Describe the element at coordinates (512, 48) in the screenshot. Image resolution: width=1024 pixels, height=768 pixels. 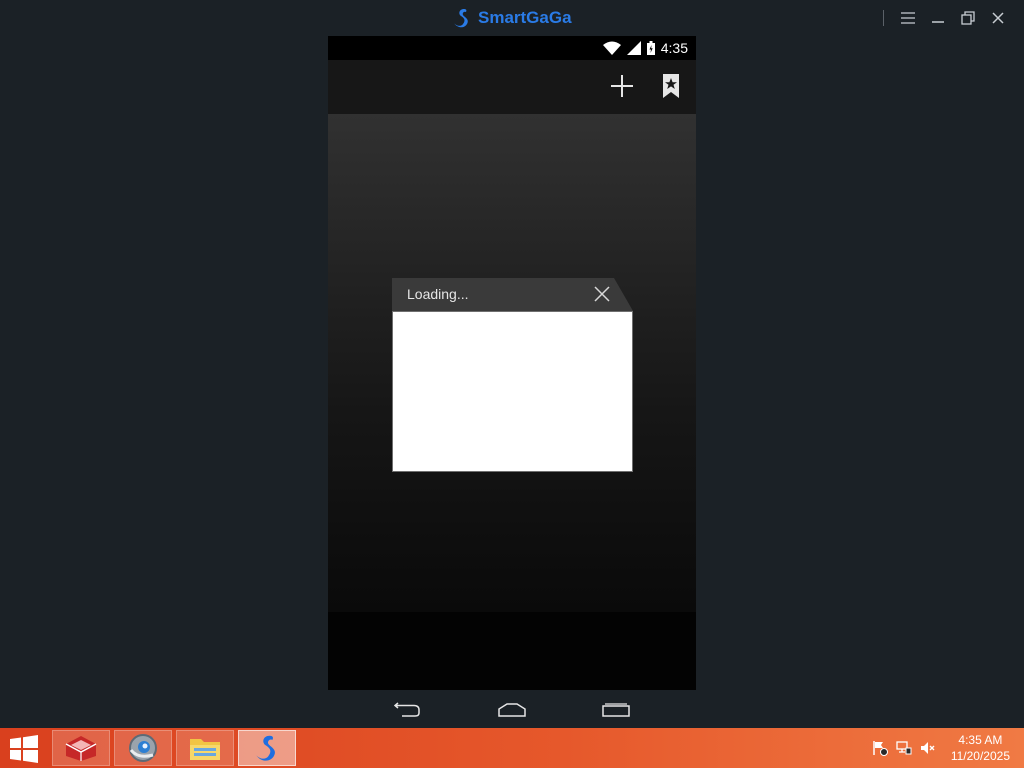
I see `android-statusbar: 4:35` at that location.